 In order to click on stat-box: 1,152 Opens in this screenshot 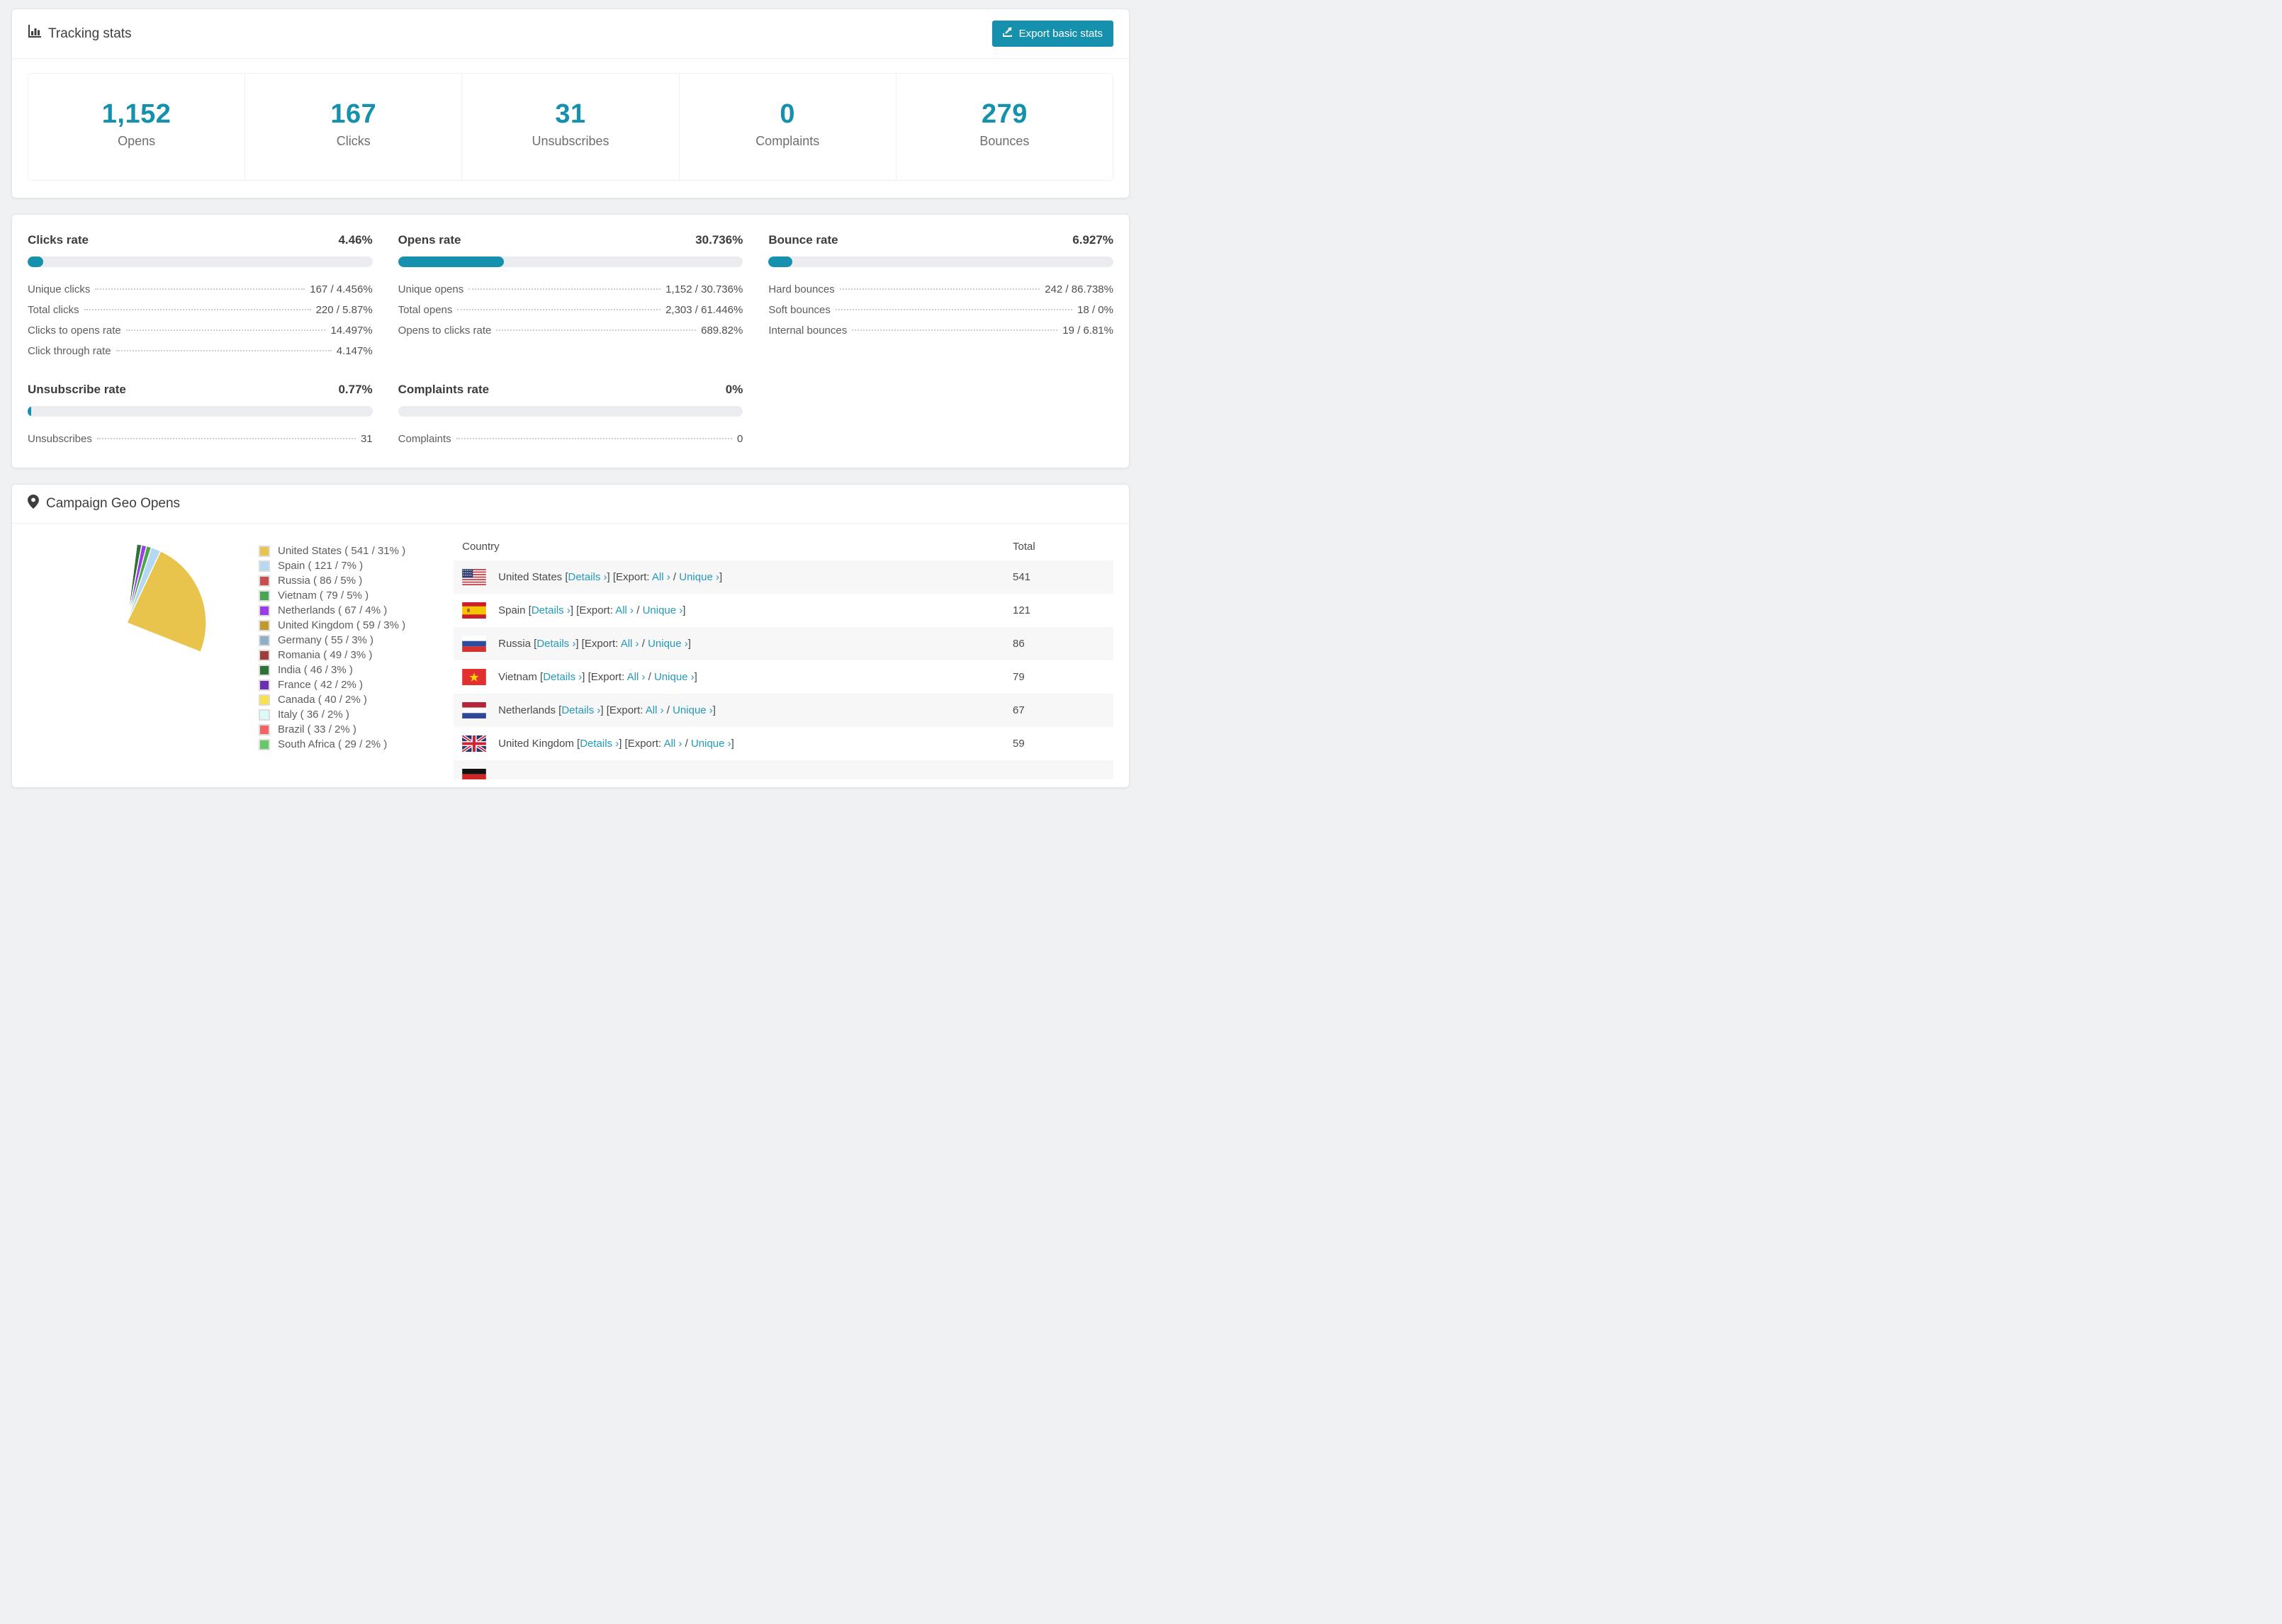, I will do `click(137, 127)`.